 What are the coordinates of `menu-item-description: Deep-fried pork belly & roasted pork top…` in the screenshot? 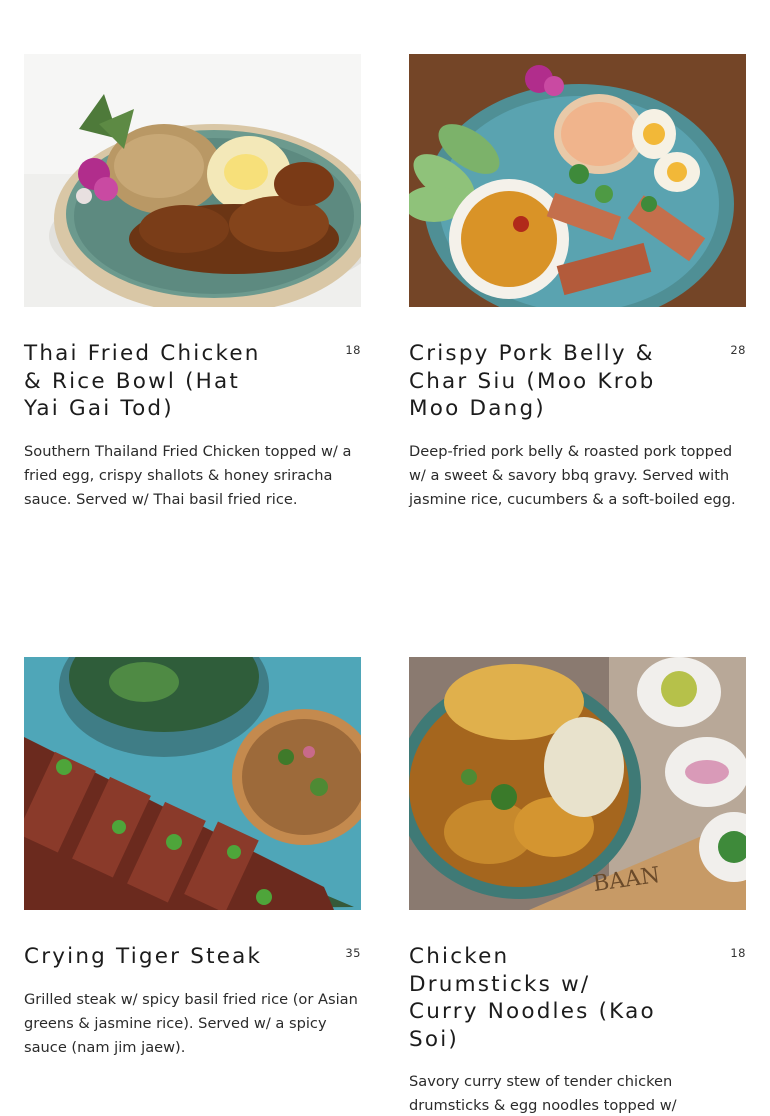 It's located at (572, 475).